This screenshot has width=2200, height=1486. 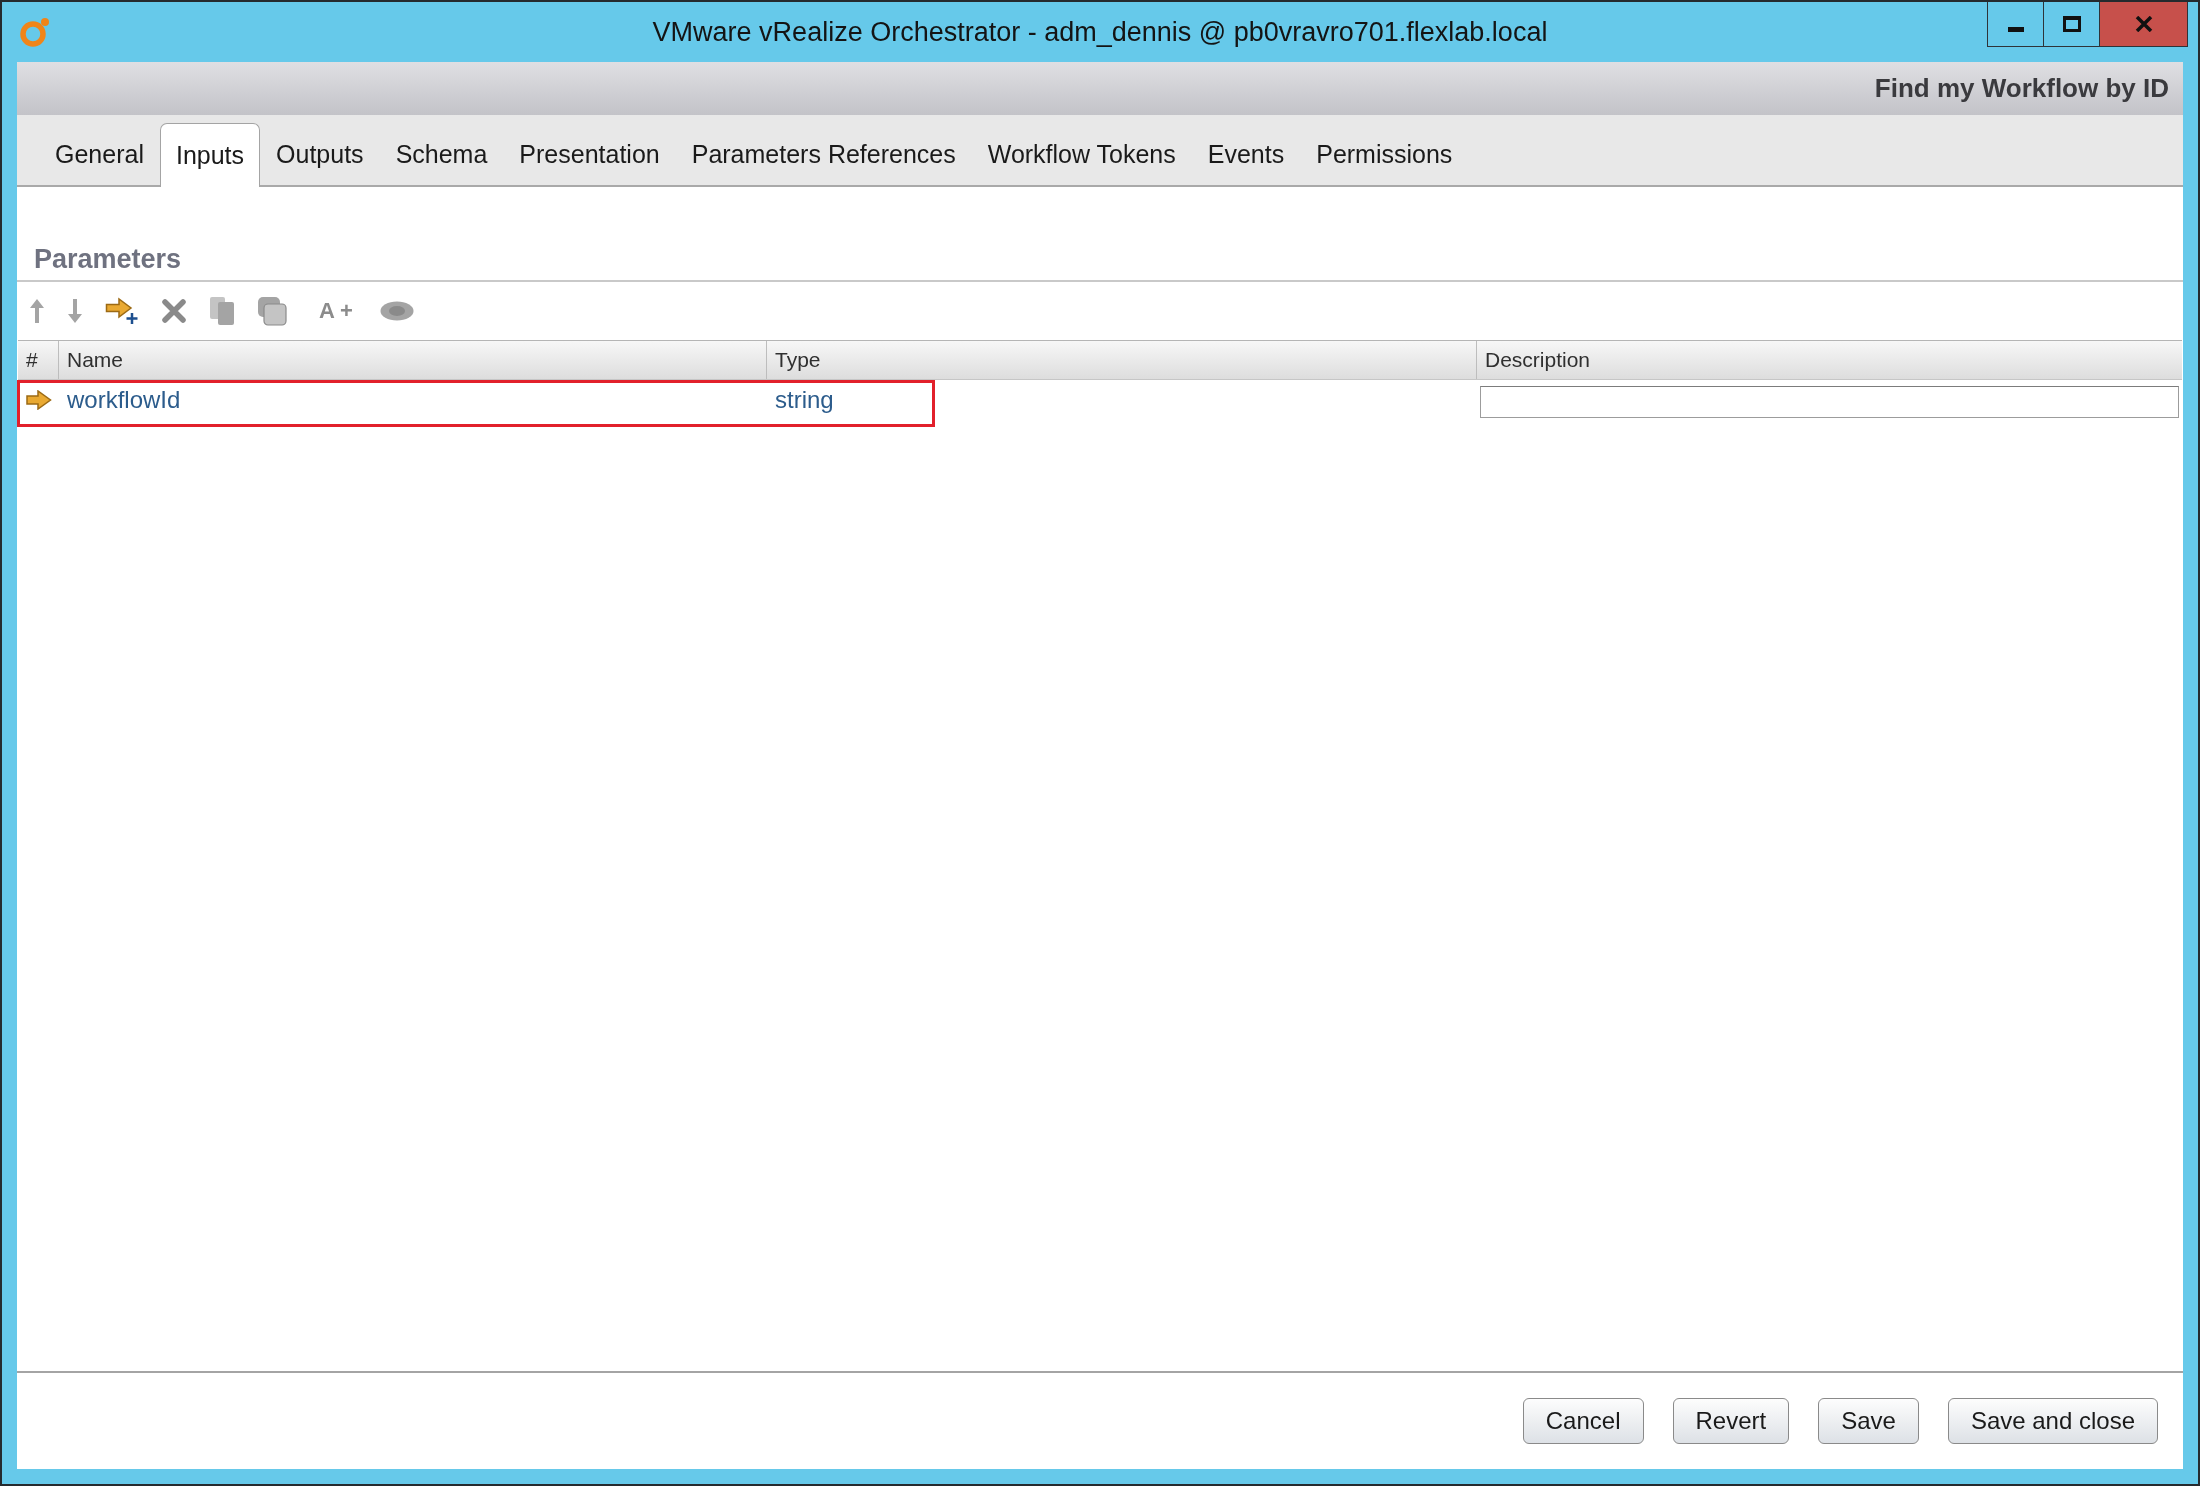 What do you see at coordinates (413, 360) in the screenshot?
I see `column-header: Name` at bounding box center [413, 360].